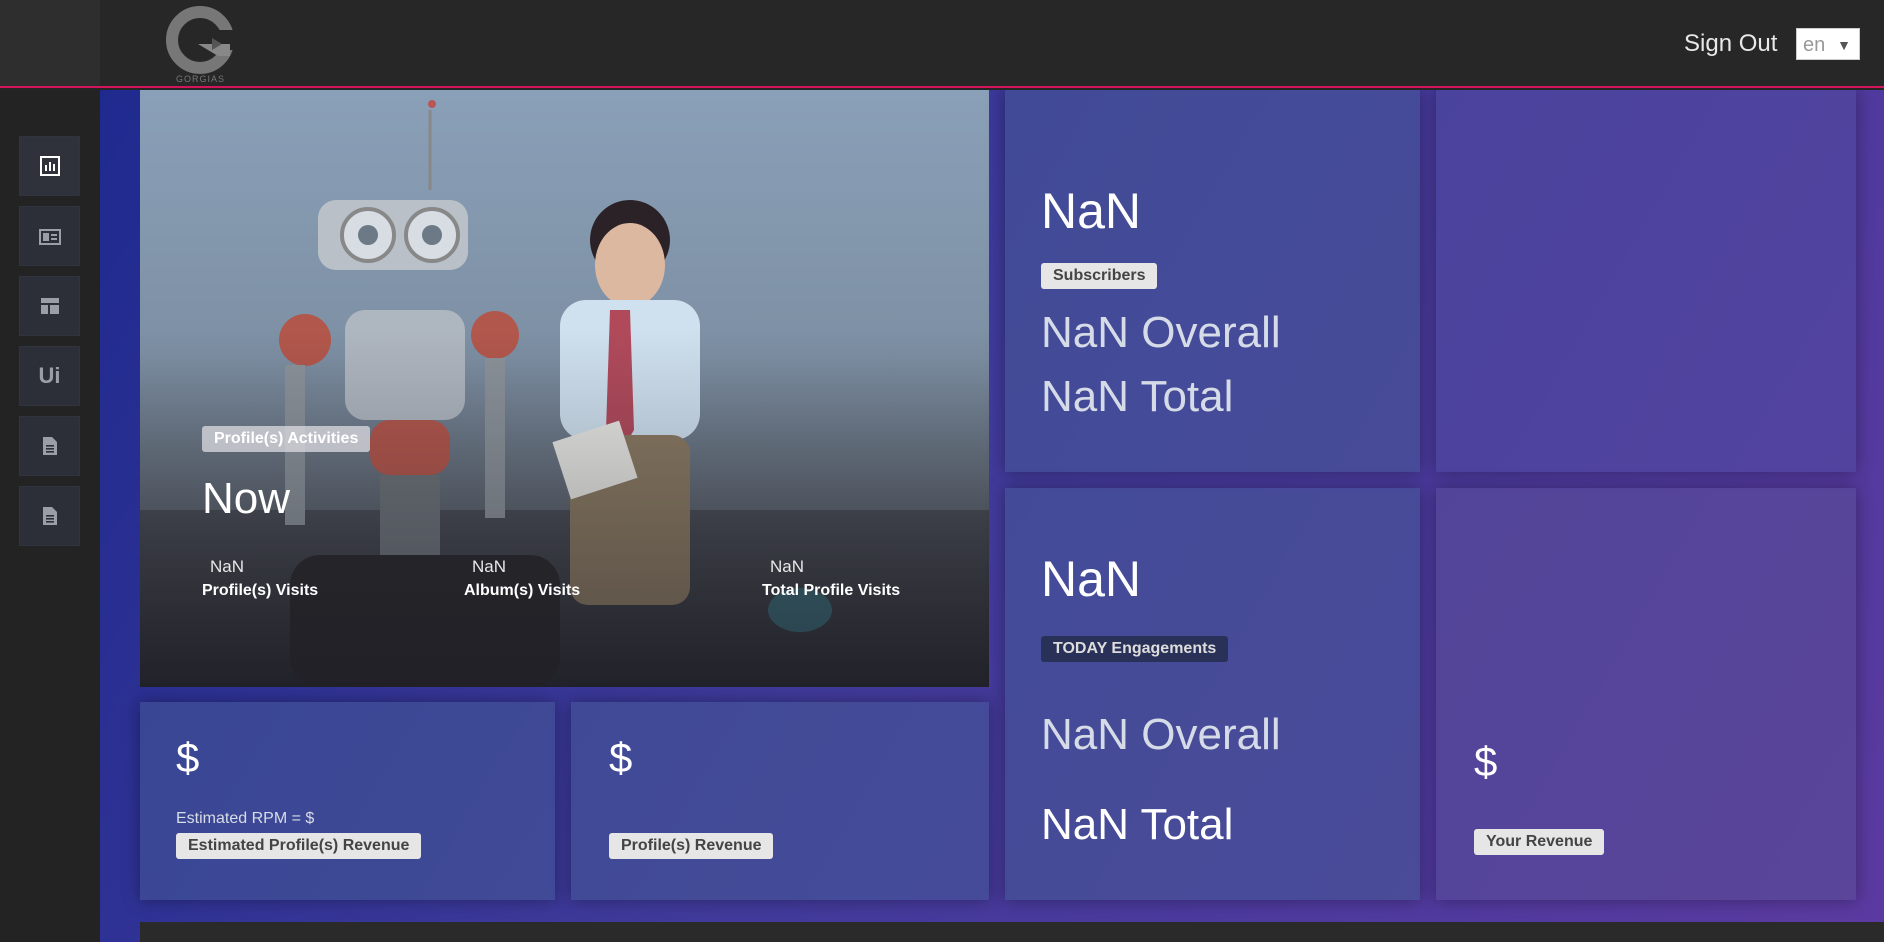 The height and width of the screenshot is (942, 1884). I want to click on language-select: en ▼, so click(1828, 44).